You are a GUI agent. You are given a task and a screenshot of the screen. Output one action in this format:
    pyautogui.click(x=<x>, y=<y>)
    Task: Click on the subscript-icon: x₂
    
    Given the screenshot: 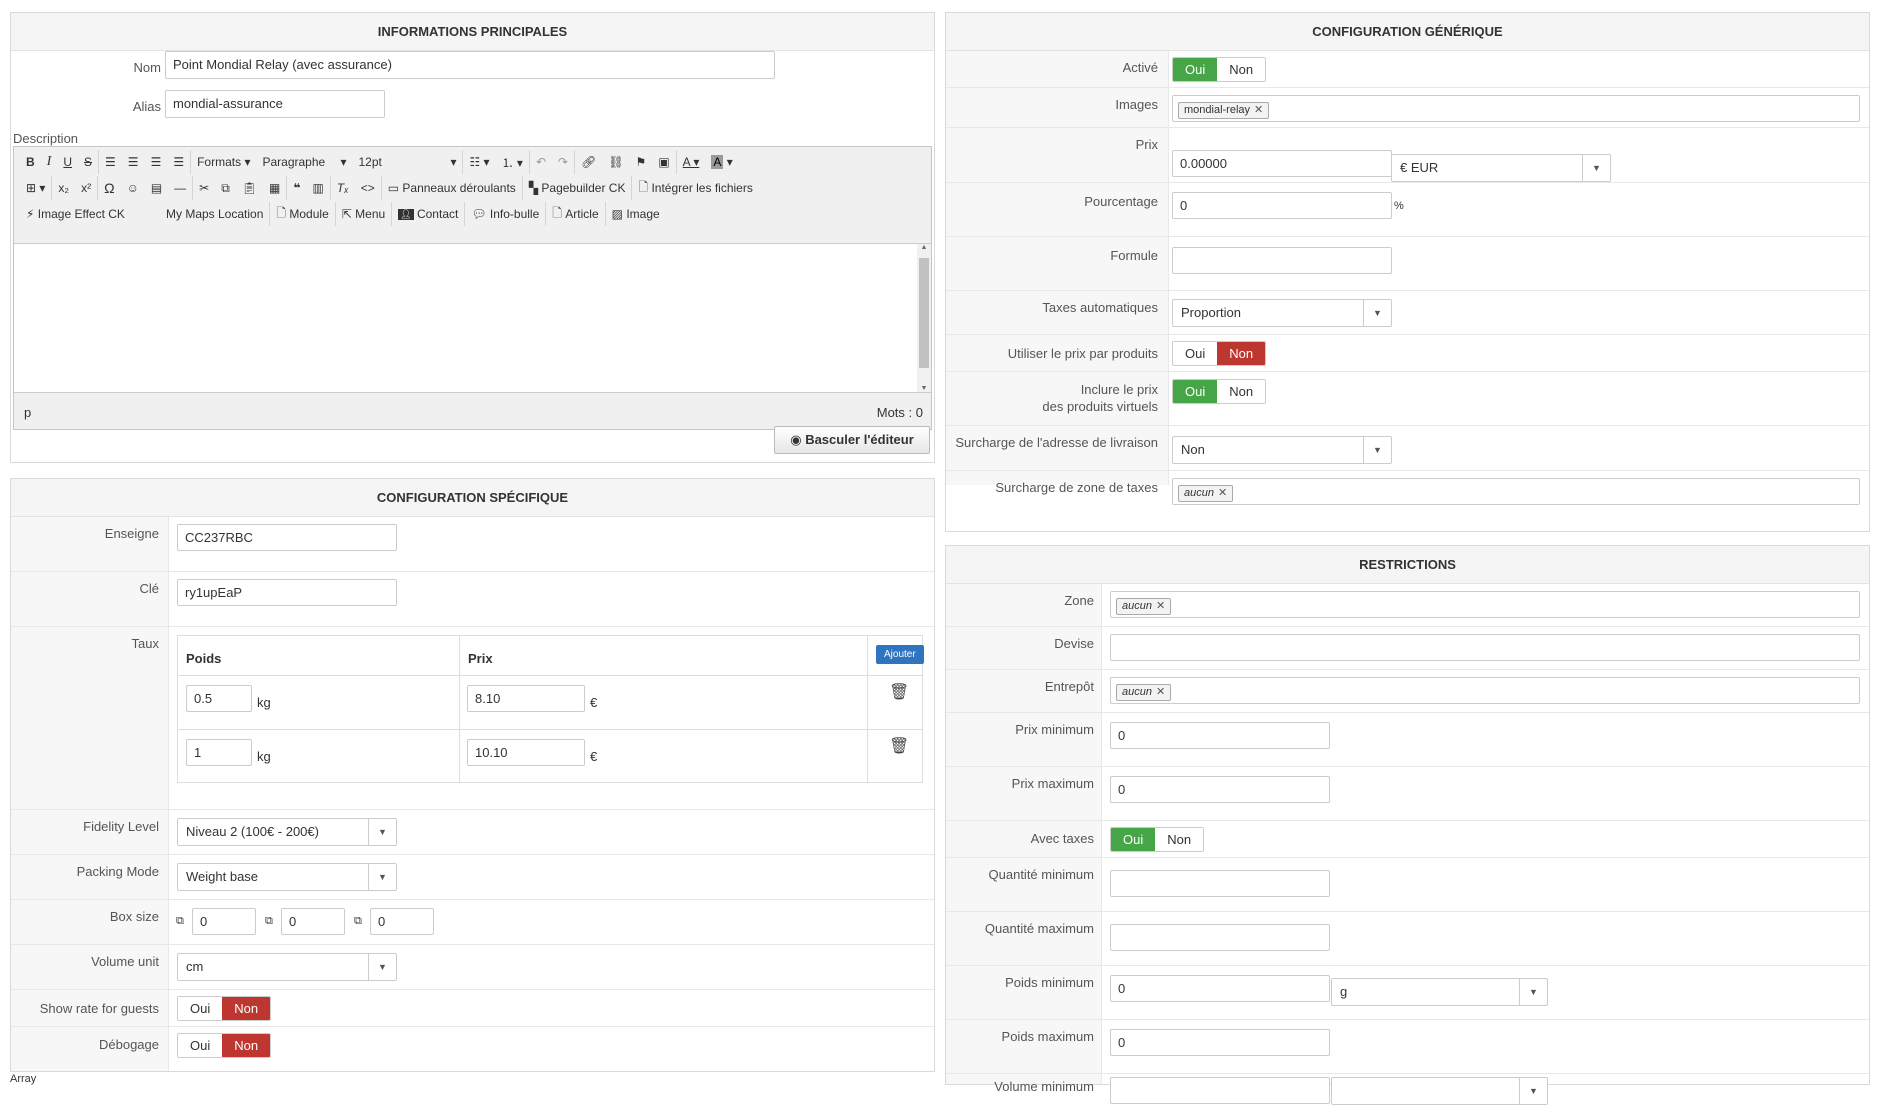 What is the action you would take?
    pyautogui.click(x=63, y=188)
    